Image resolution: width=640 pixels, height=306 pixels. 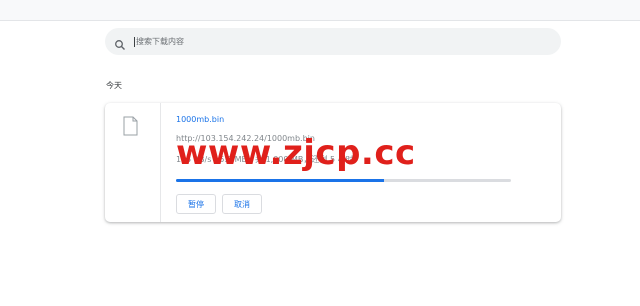 I want to click on progress-bar, so click(x=343, y=180).